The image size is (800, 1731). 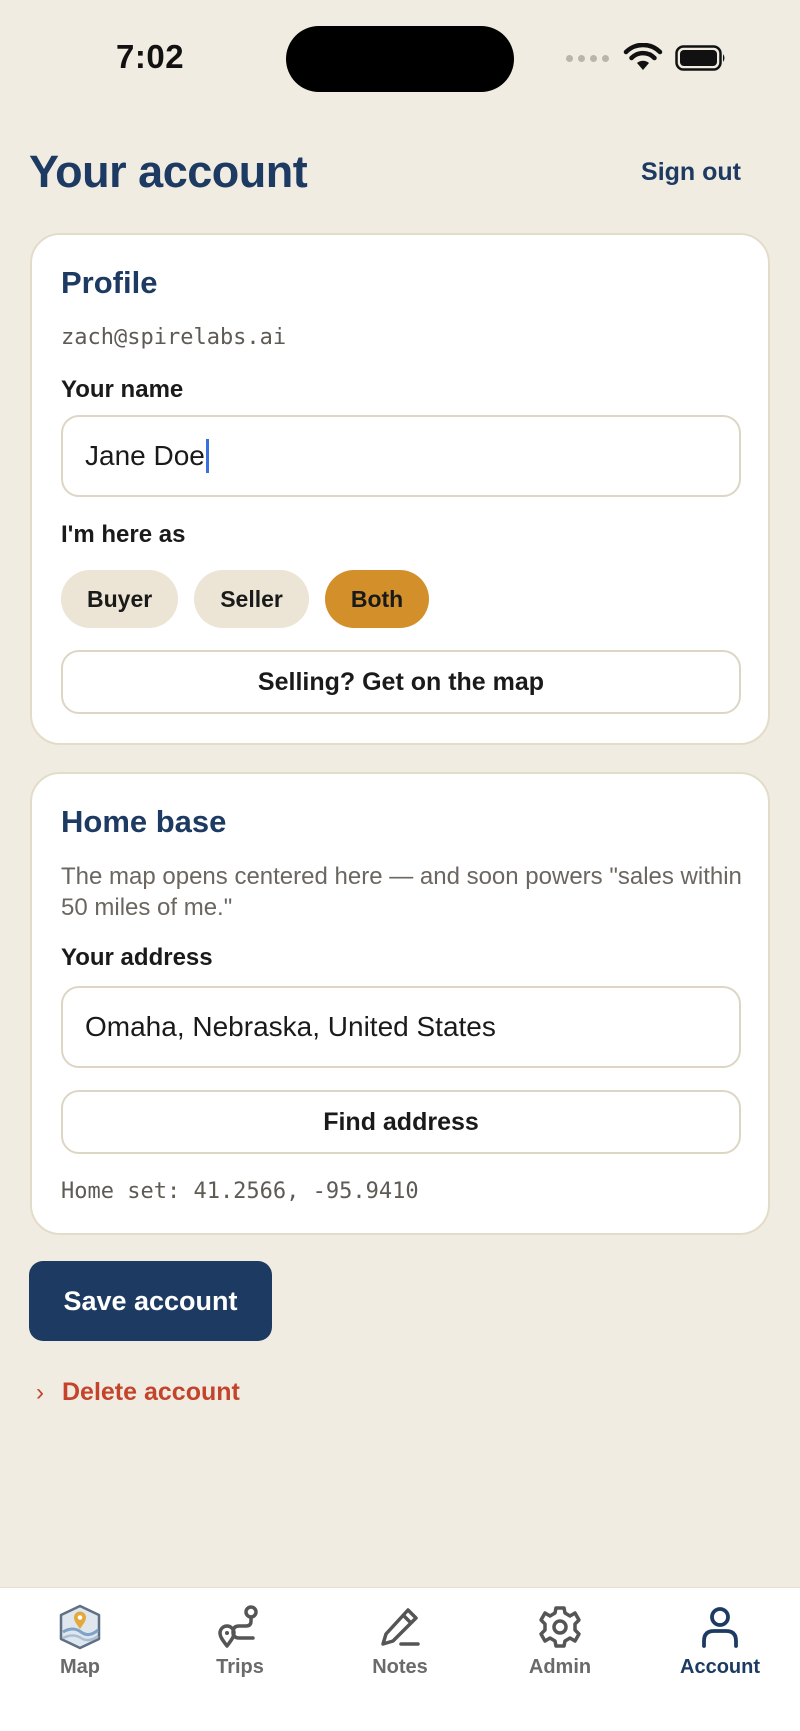 I want to click on signal-dots-icon, so click(x=587, y=58).